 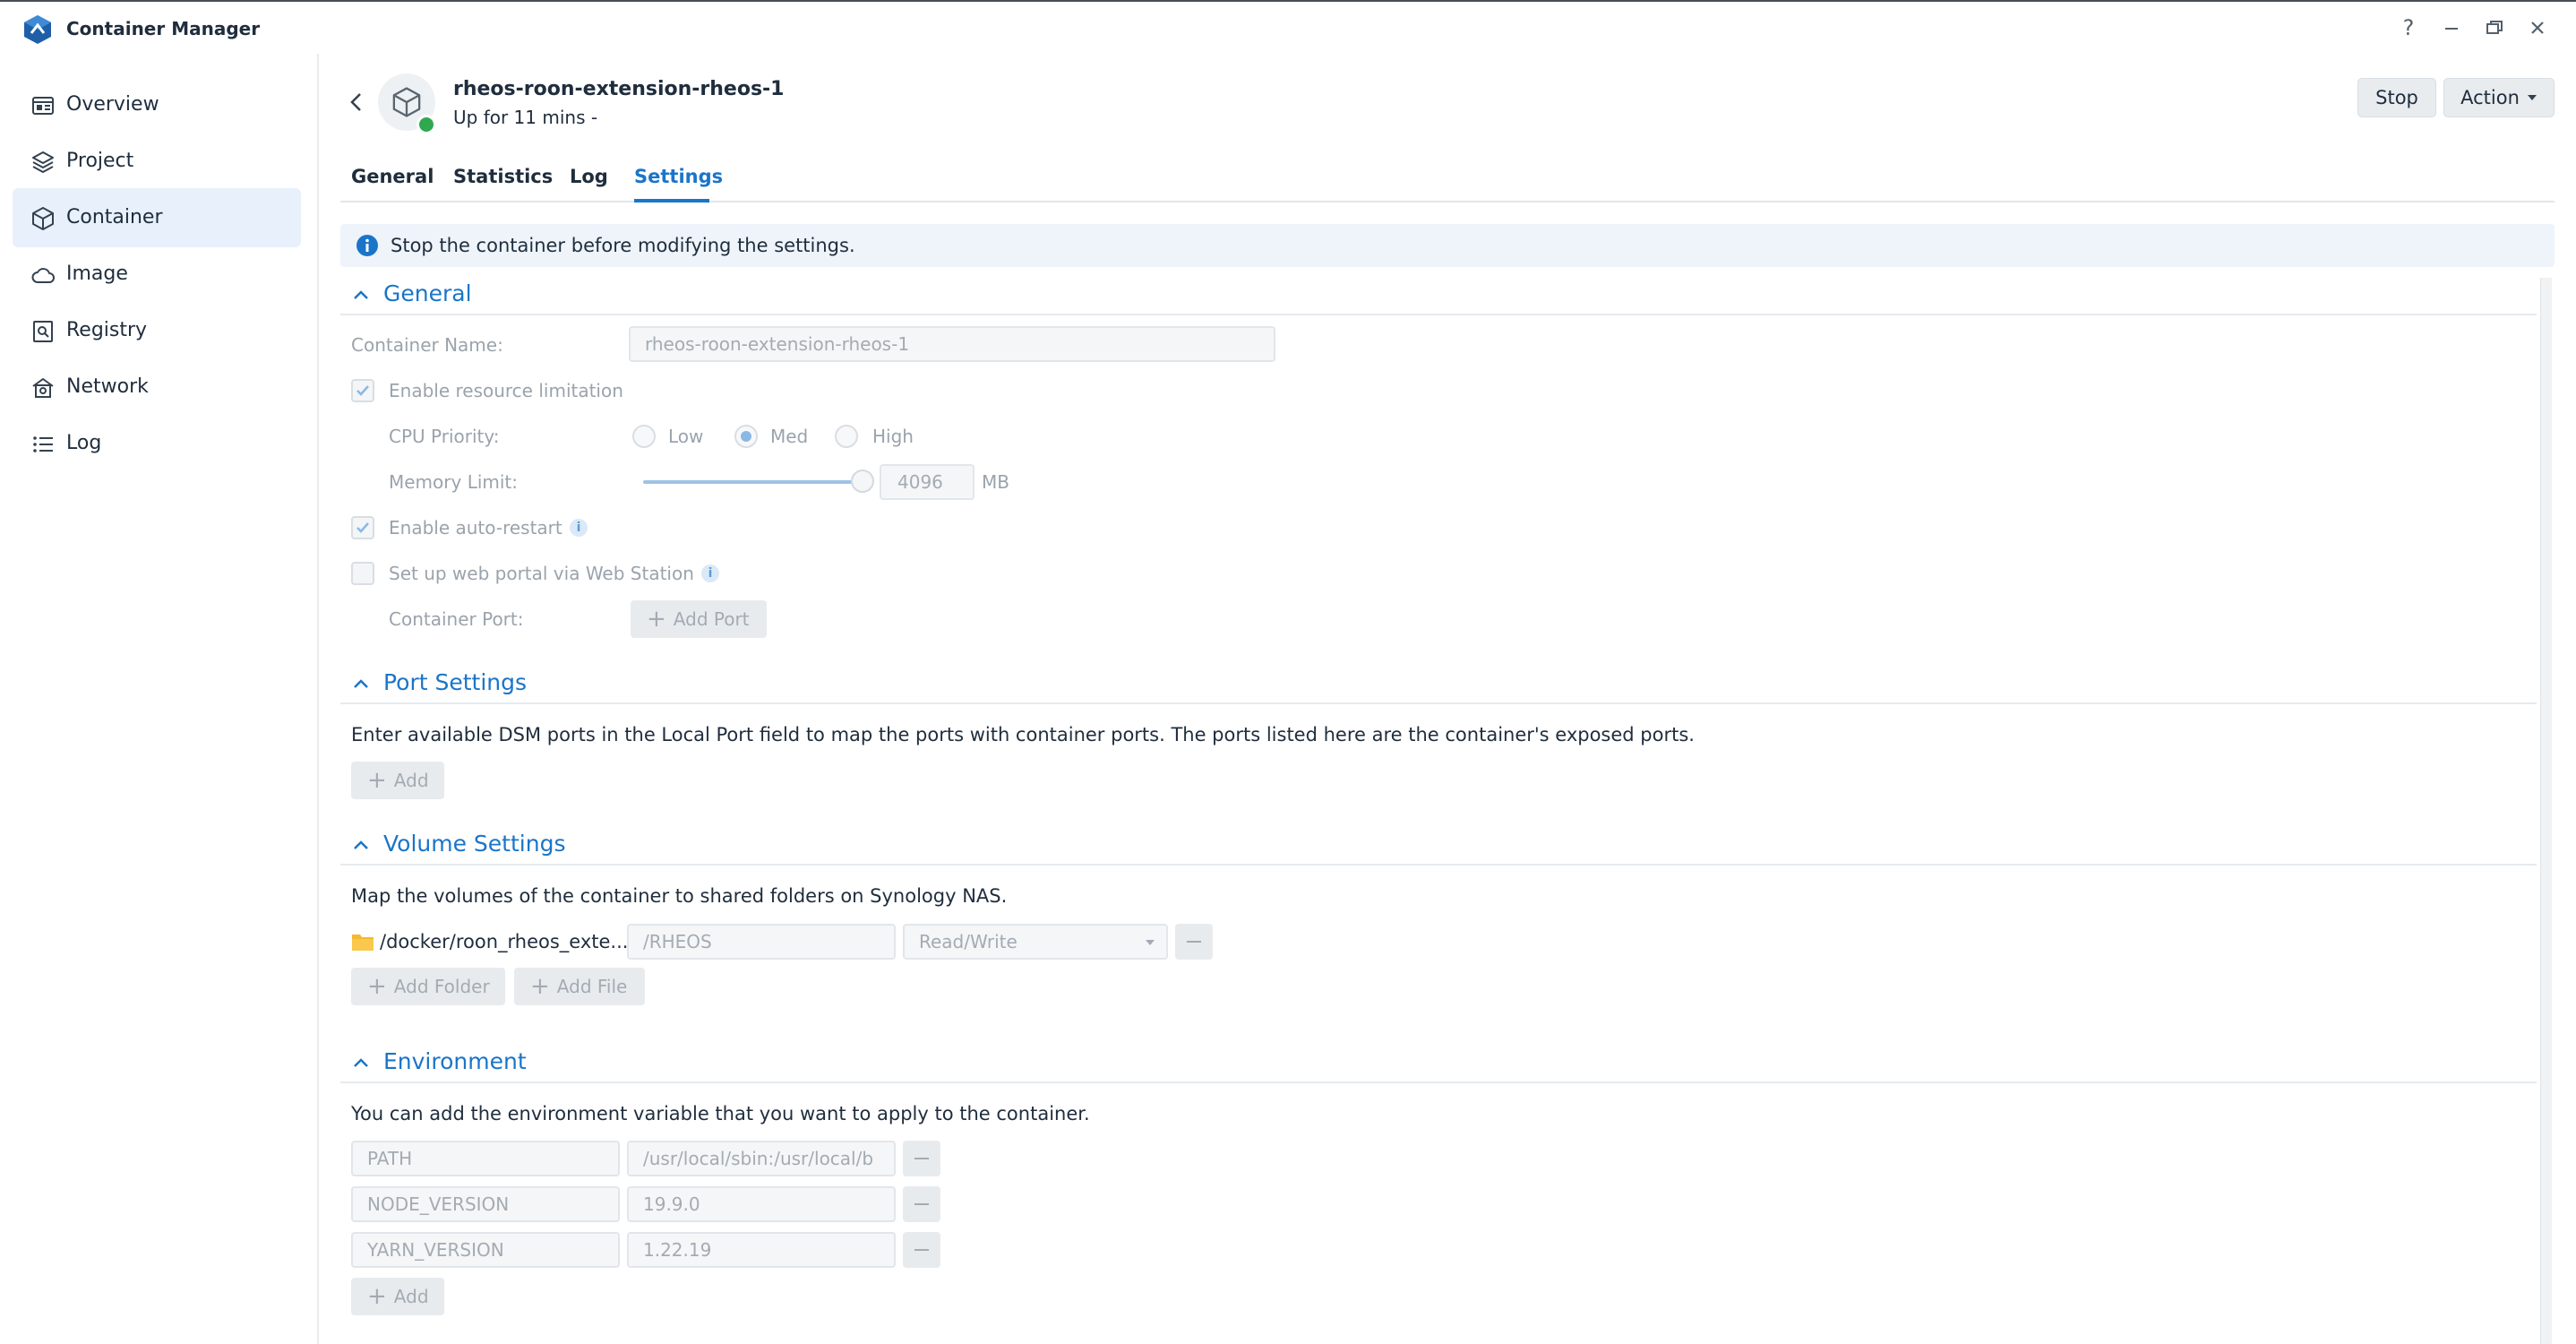 What do you see at coordinates (2532, 98) in the screenshot?
I see `caret-down-icon` at bounding box center [2532, 98].